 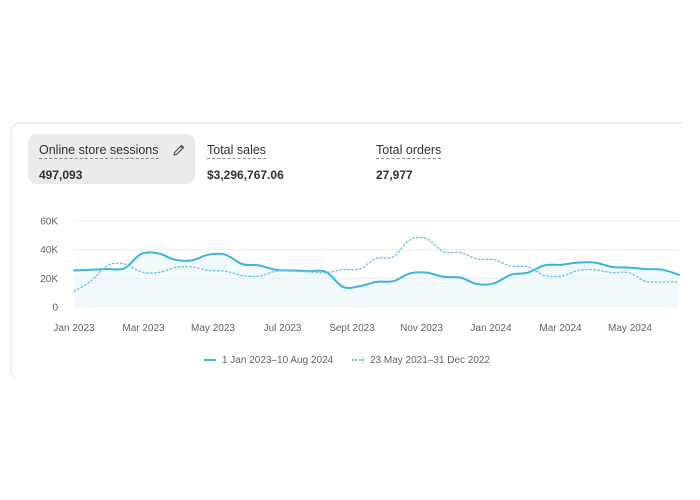 What do you see at coordinates (491, 328) in the screenshot?
I see `x-tick-label: Jan 2024` at bounding box center [491, 328].